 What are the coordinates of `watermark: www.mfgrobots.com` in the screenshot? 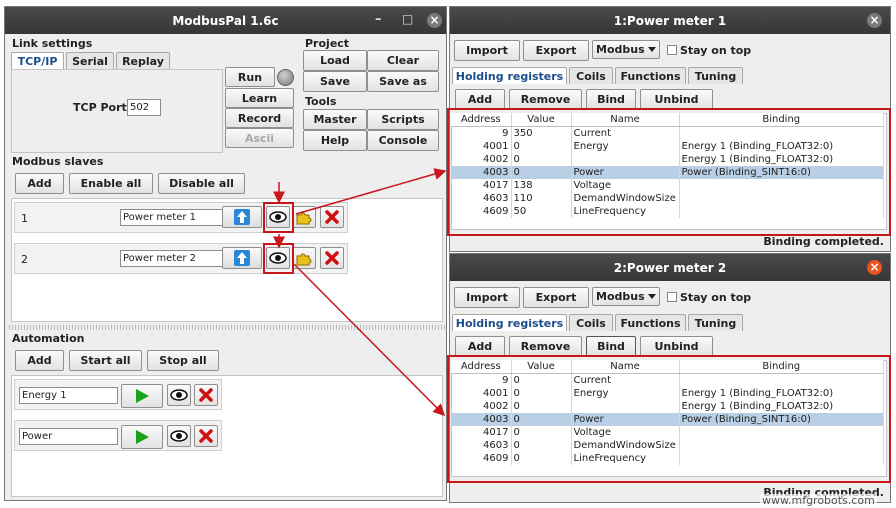 It's located at (818, 500).